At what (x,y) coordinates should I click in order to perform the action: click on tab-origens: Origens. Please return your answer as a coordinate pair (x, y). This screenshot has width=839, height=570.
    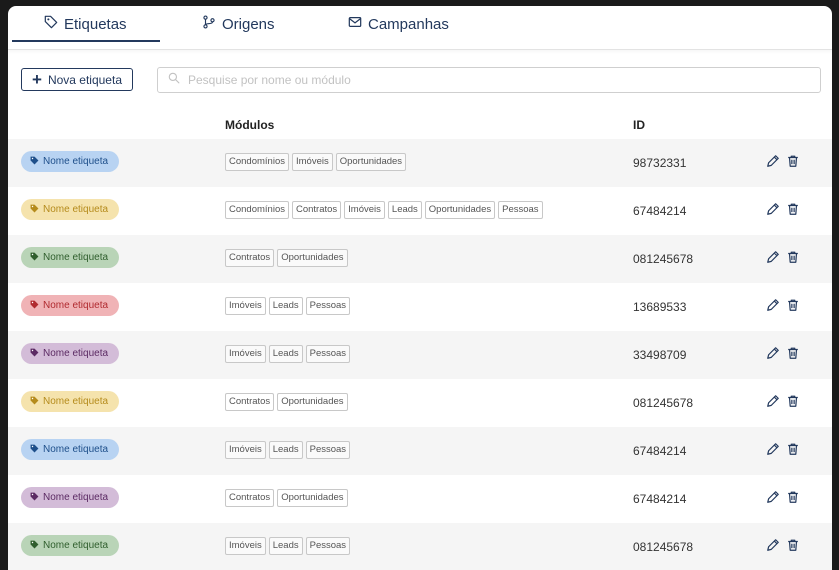
    Looking at the image, I should click on (238, 24).